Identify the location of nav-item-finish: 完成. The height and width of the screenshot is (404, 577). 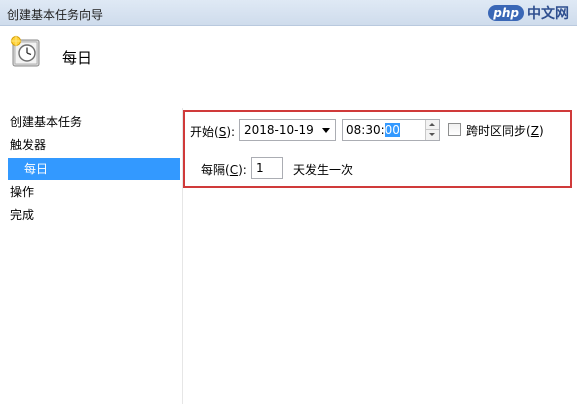
(22, 215).